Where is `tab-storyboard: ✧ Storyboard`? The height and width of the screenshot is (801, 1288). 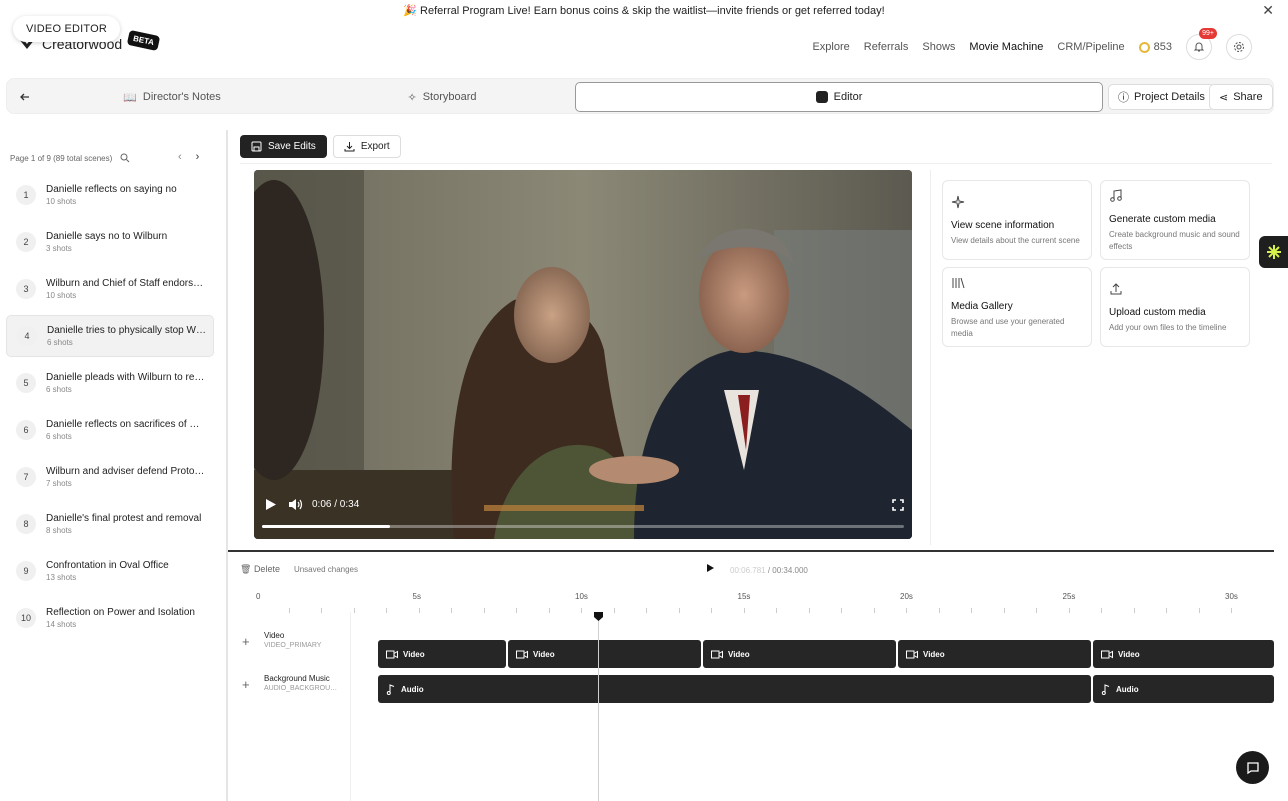 tab-storyboard: ✧ Storyboard is located at coordinates (442, 97).